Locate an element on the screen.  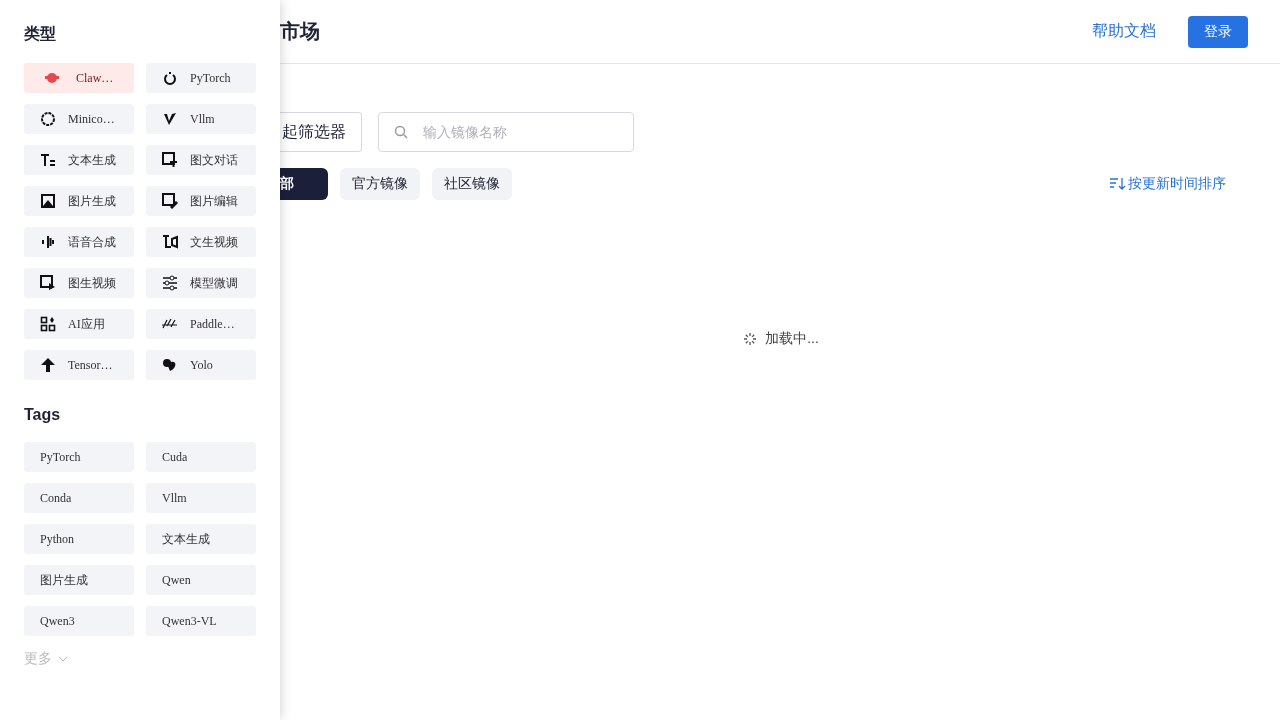
chevron-down-icon is located at coordinates (63, 659).